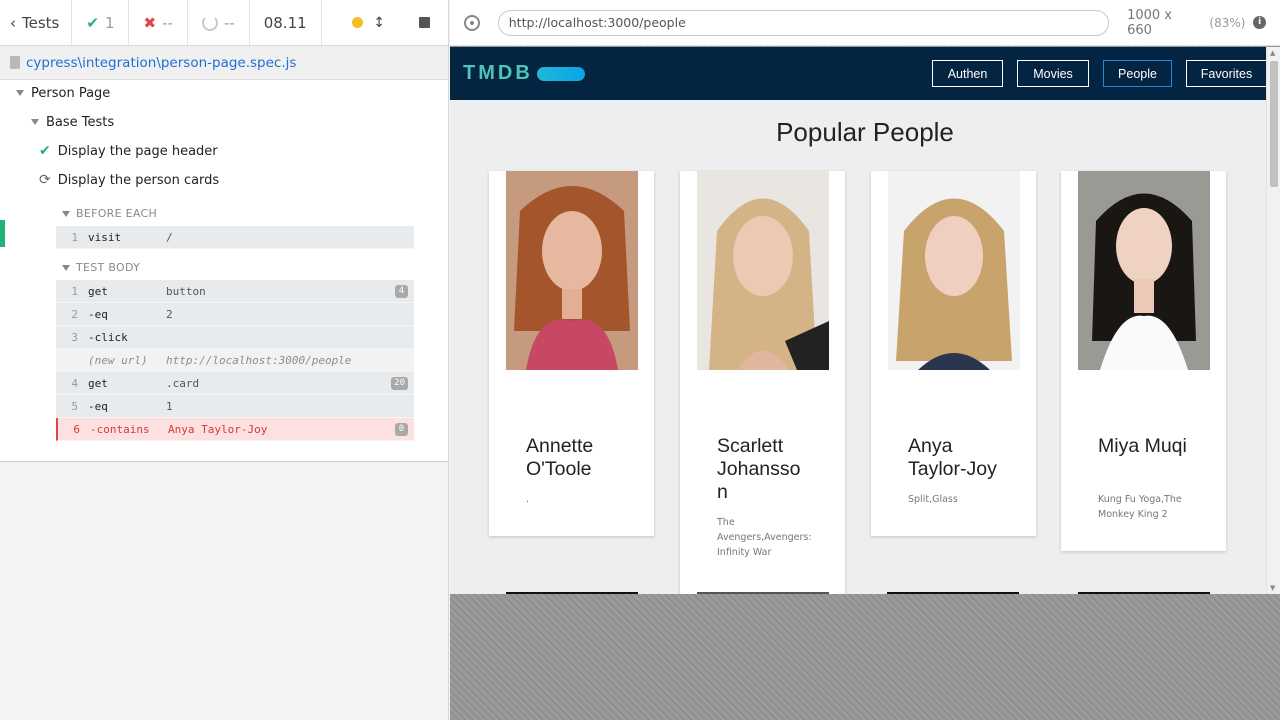 The width and height of the screenshot is (1280, 720). I want to click on passed-stat: ✔ 1, so click(101, 22).